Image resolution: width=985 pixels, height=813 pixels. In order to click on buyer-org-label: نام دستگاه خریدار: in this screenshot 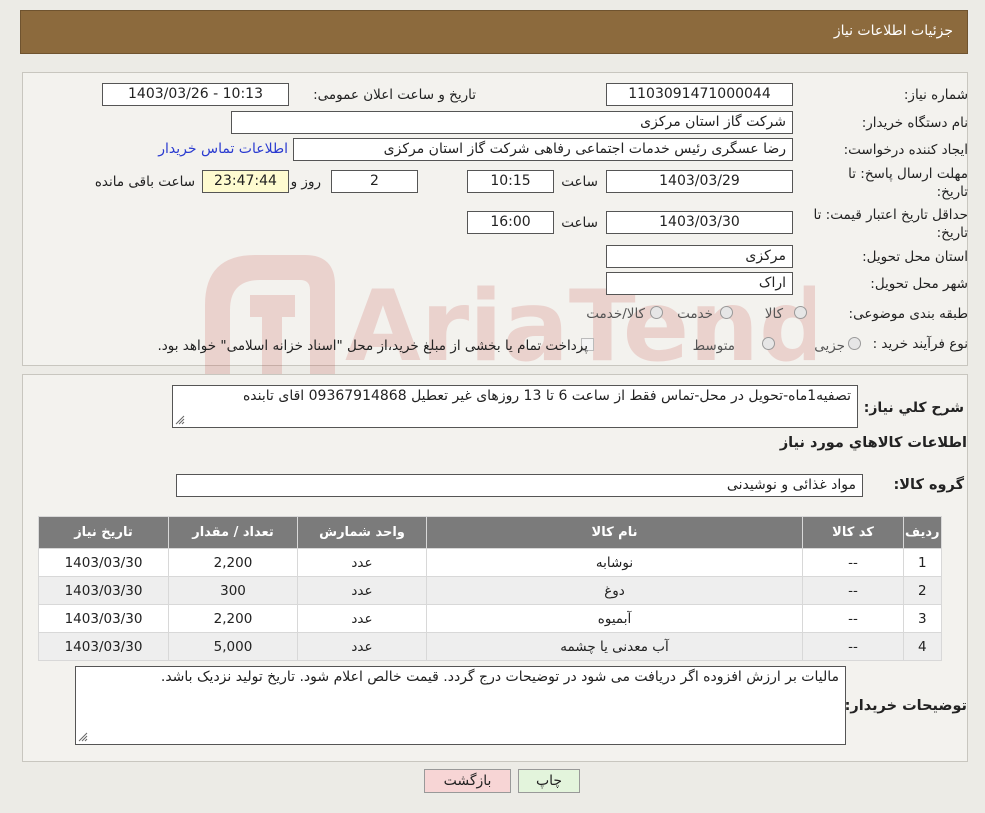, I will do `click(914, 123)`.